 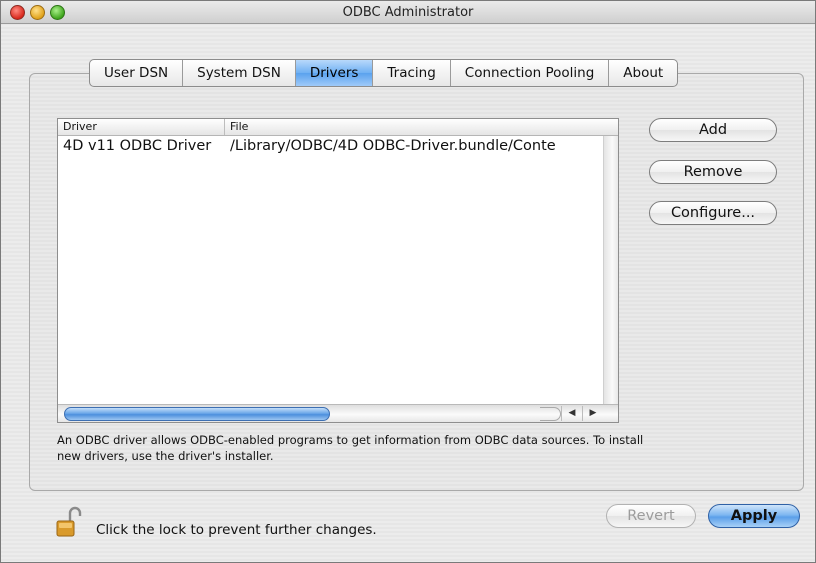 What do you see at coordinates (412, 73) in the screenshot?
I see `tab-tracing: Tracing` at bounding box center [412, 73].